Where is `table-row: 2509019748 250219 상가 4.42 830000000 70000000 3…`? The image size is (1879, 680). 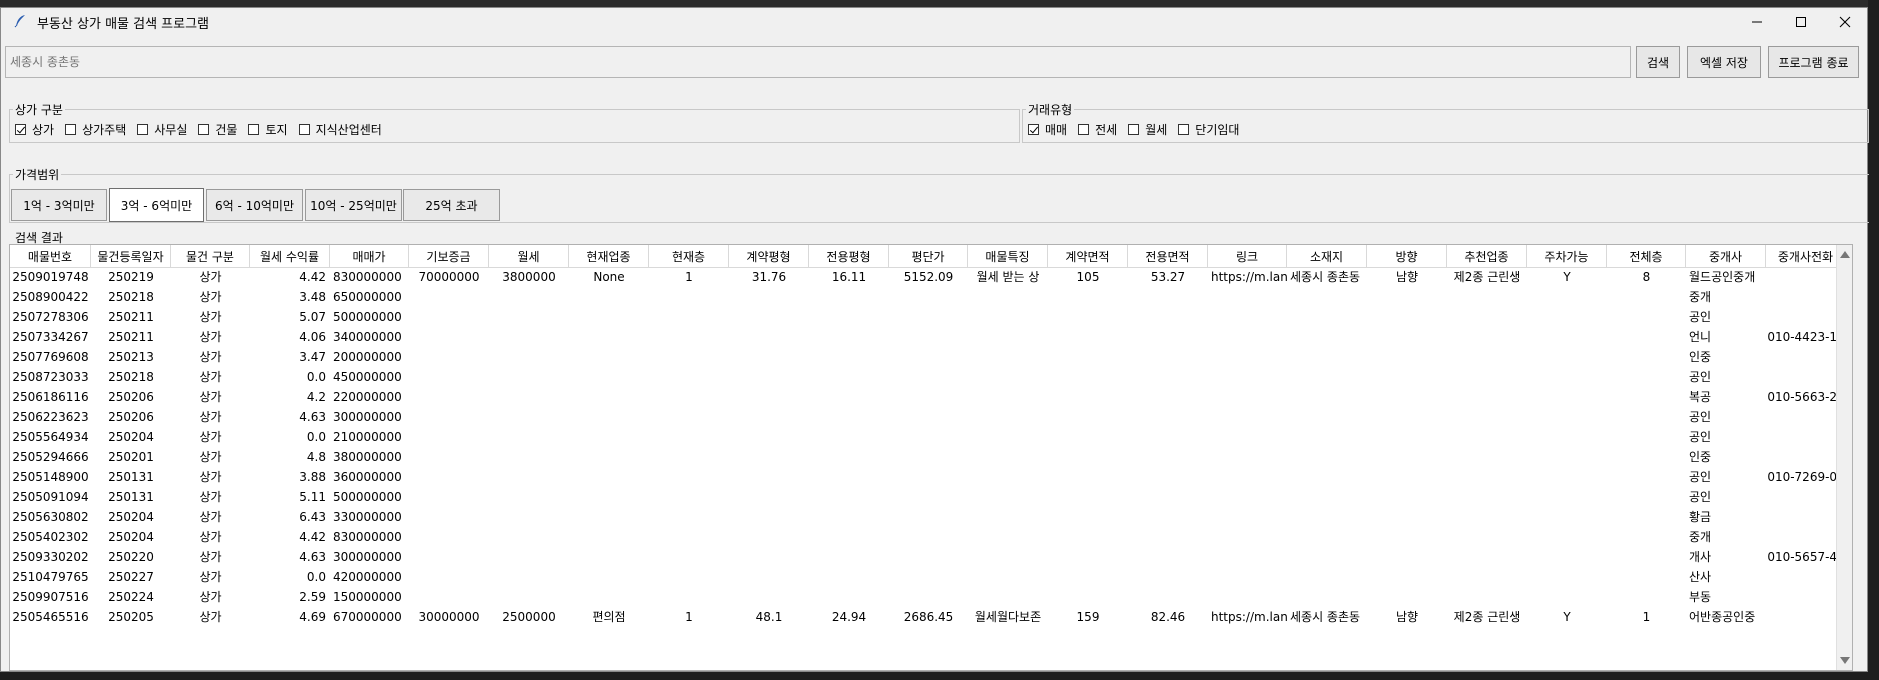
table-row: 2509019748 250219 상가 4.42 830000000 70000000 3… is located at coordinates (923, 277).